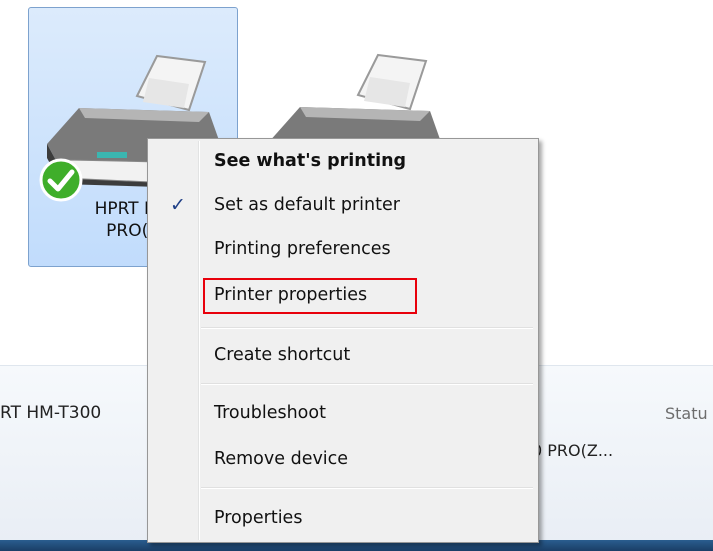 The width and height of the screenshot is (713, 551). I want to click on menu-item-set-default-printer: ✓ Set as default printer, so click(343, 205).